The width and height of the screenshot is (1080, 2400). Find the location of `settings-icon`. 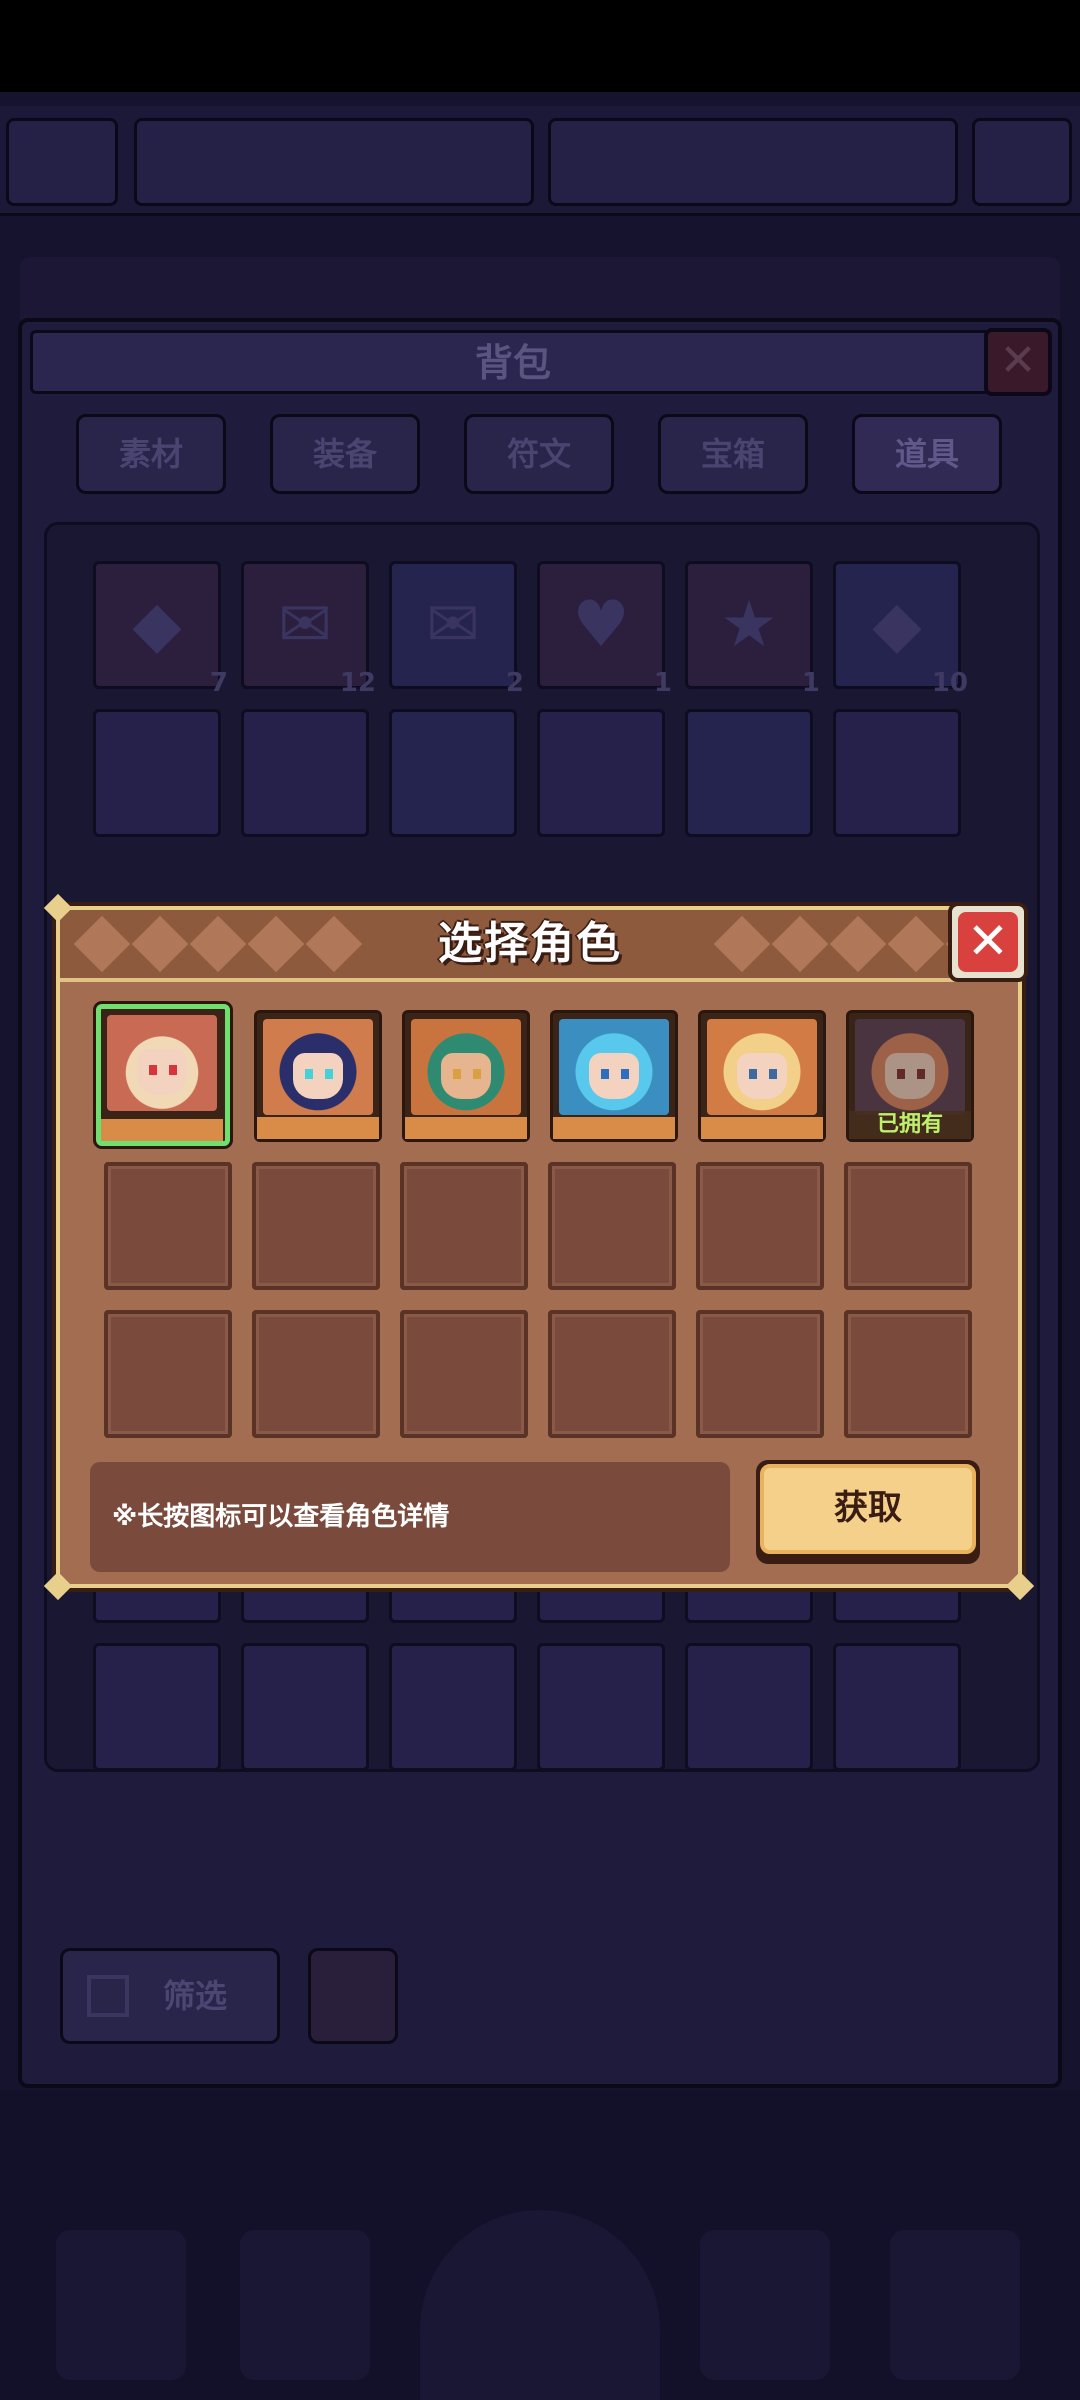

settings-icon is located at coordinates (1022, 162).